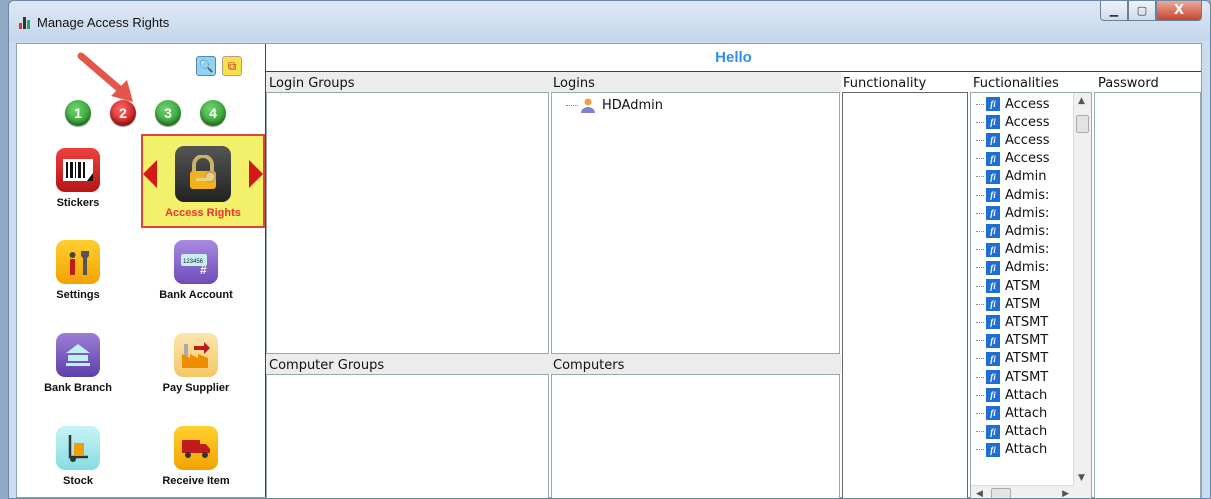 The image size is (1211, 499). I want to click on logins-tree: HDAdmin, so click(695, 223).